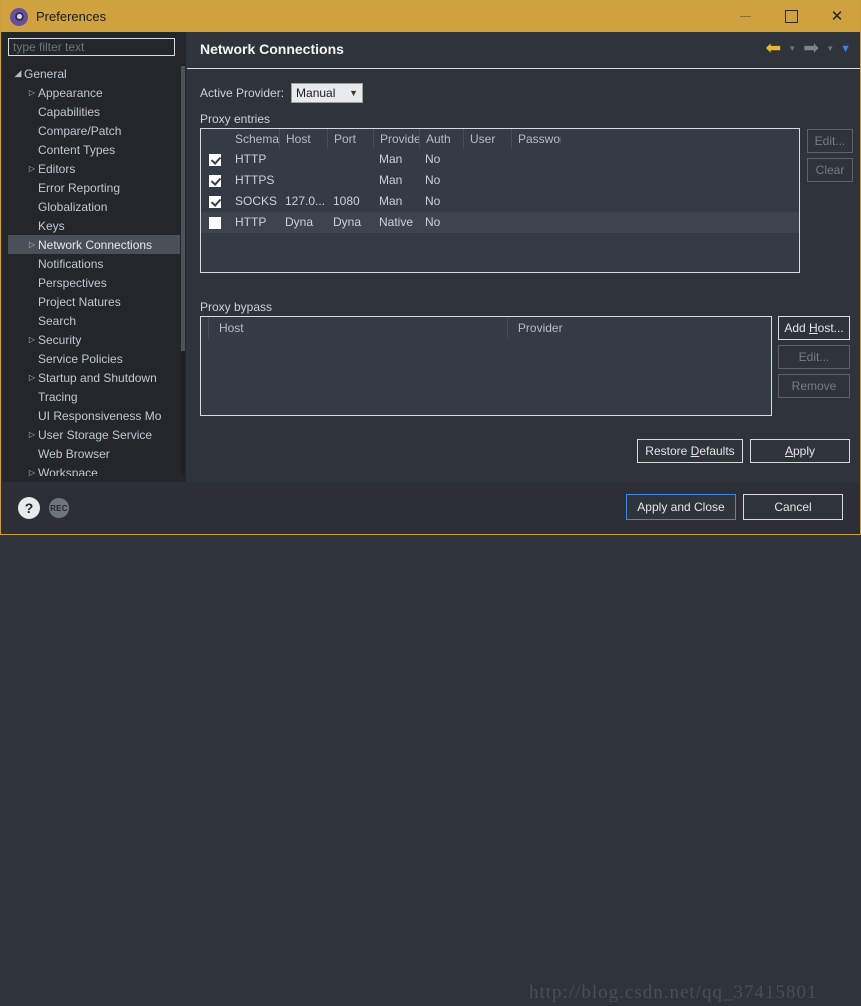 This screenshot has width=861, height=1006. Describe the element at coordinates (396, 139) in the screenshot. I see `column-header-provider: Provider` at that location.